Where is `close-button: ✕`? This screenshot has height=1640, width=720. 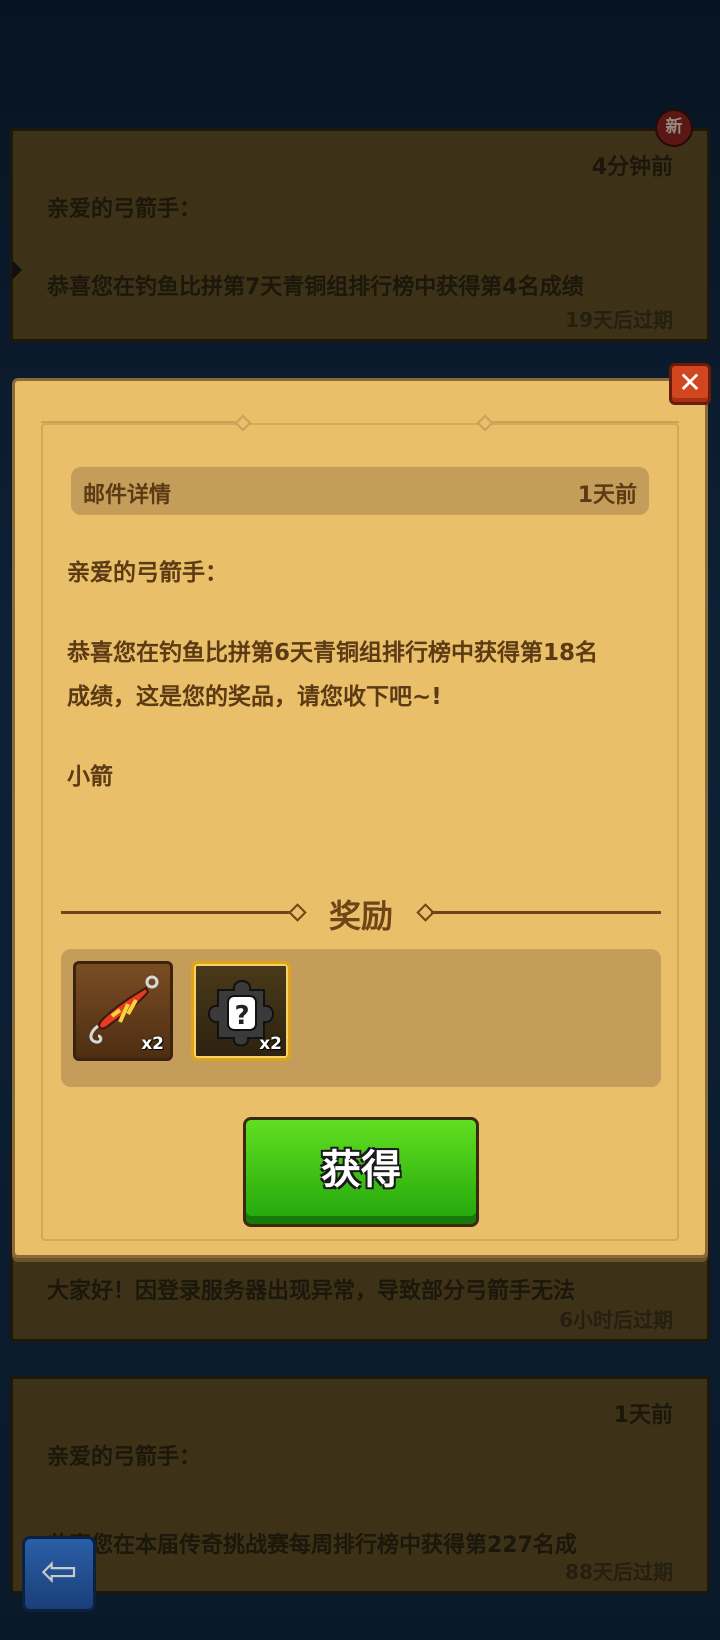 close-button: ✕ is located at coordinates (690, 384).